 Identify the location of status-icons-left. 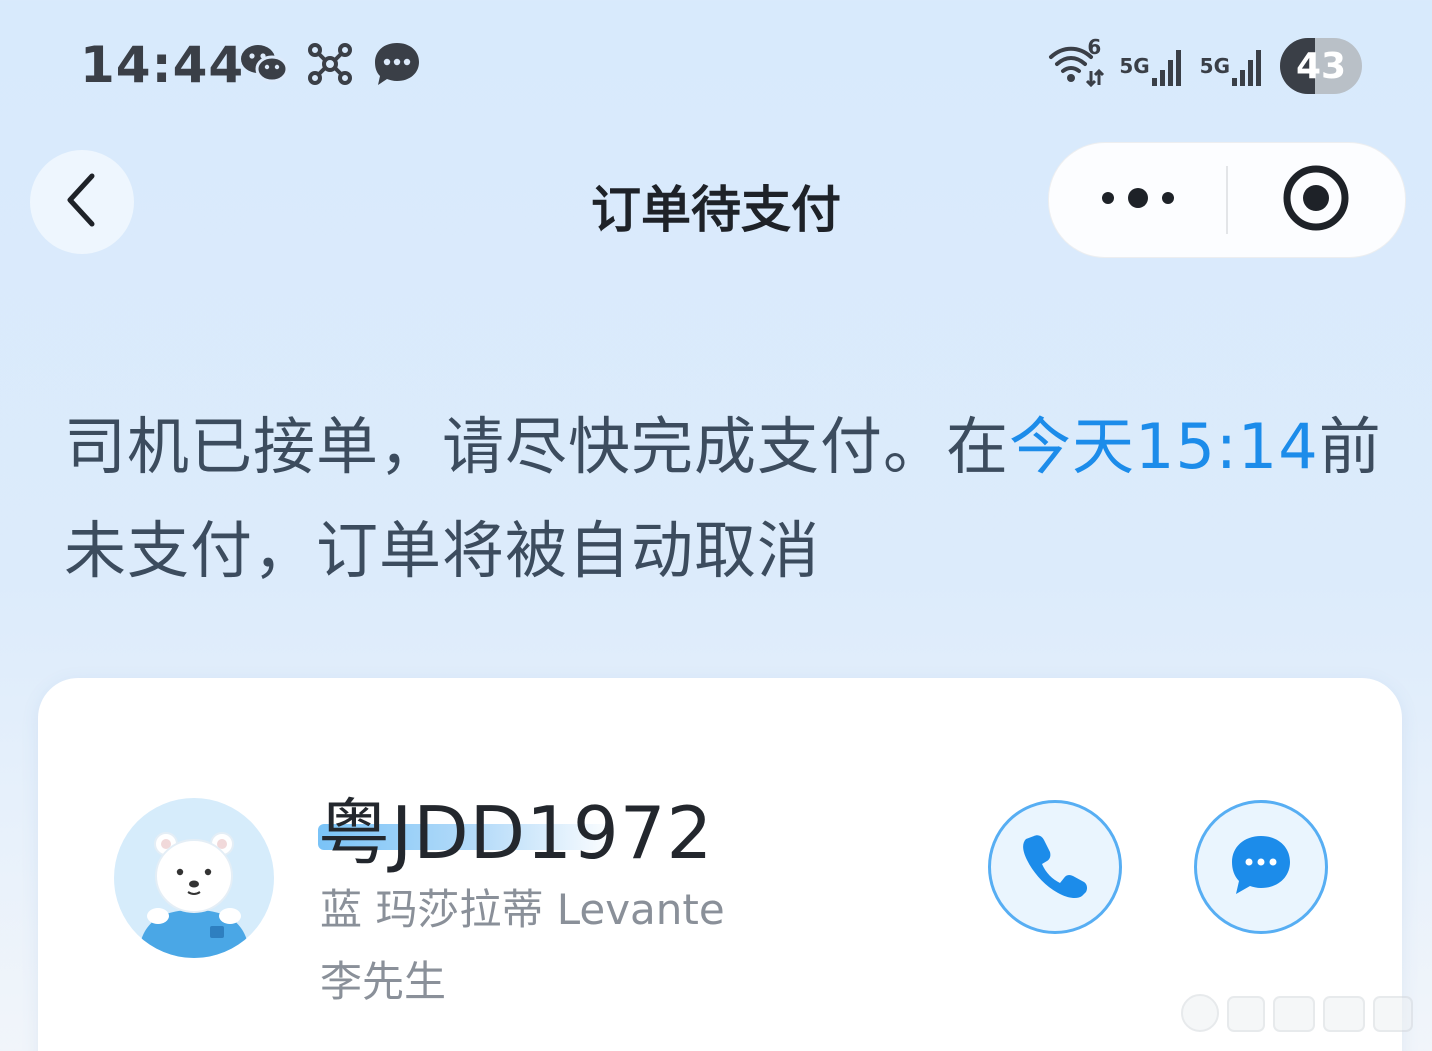
(331, 66).